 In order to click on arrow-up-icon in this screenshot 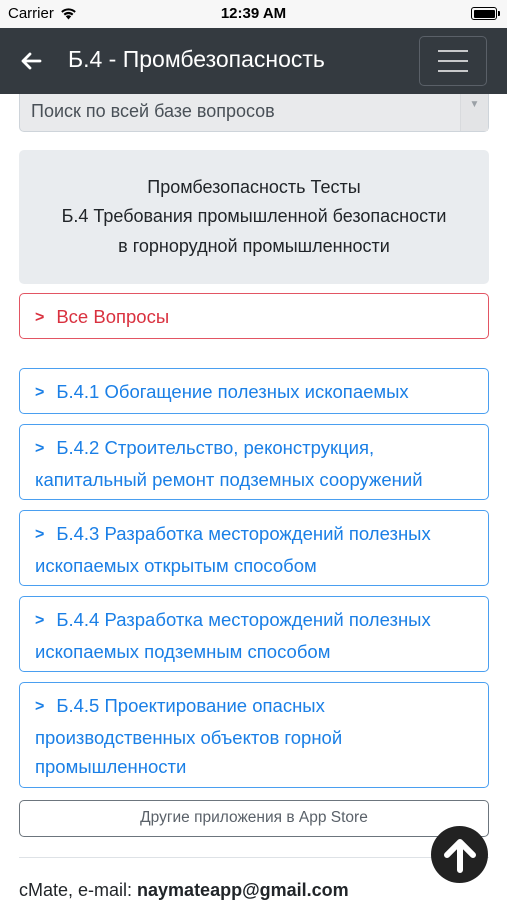, I will do `click(459, 855)`.